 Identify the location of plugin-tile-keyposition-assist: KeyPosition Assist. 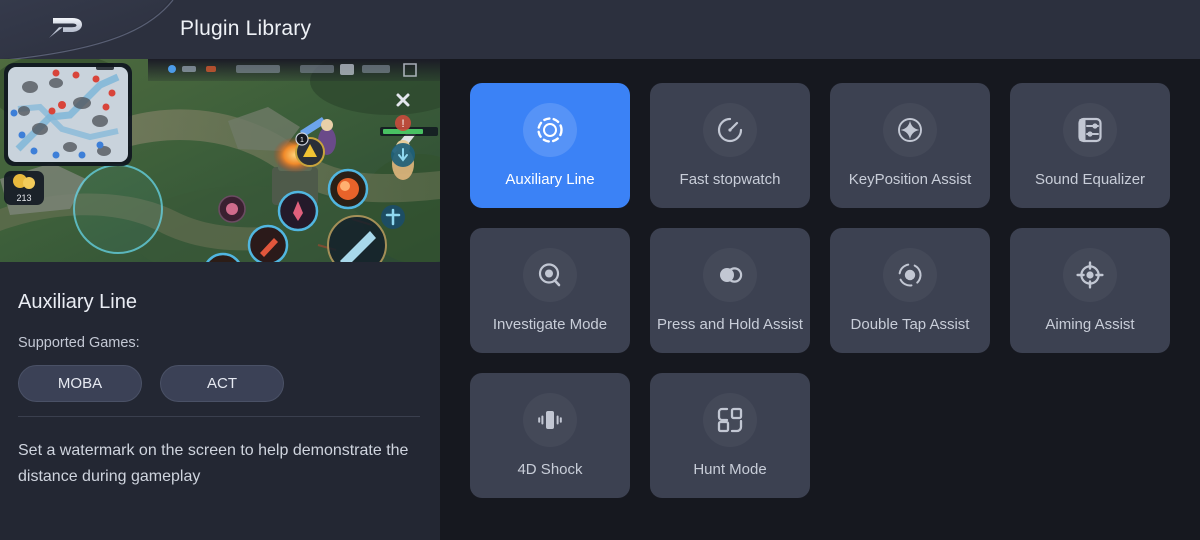
(910, 145).